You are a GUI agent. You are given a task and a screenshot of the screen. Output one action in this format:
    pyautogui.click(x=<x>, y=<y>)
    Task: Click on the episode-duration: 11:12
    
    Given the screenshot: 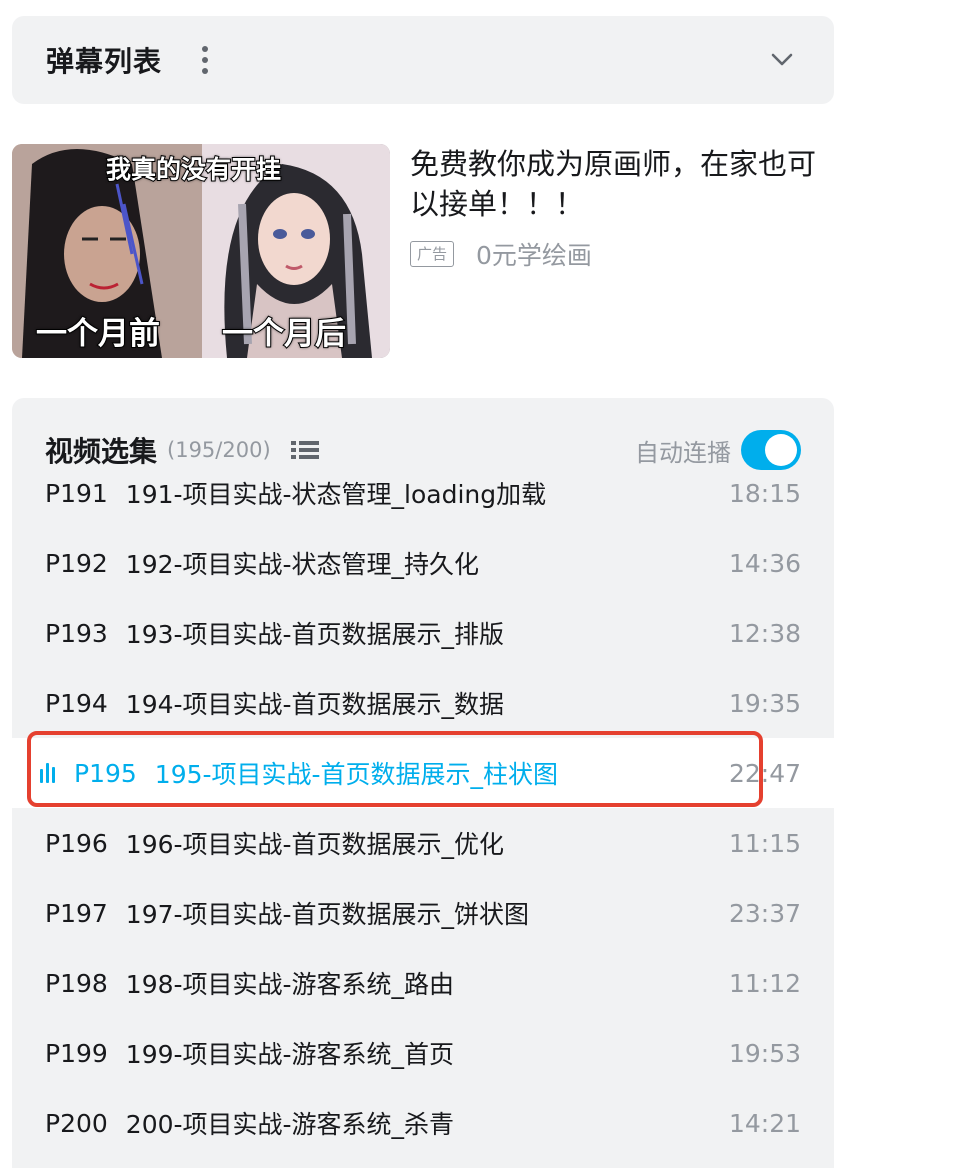 What is the action you would take?
    pyautogui.click(x=764, y=983)
    